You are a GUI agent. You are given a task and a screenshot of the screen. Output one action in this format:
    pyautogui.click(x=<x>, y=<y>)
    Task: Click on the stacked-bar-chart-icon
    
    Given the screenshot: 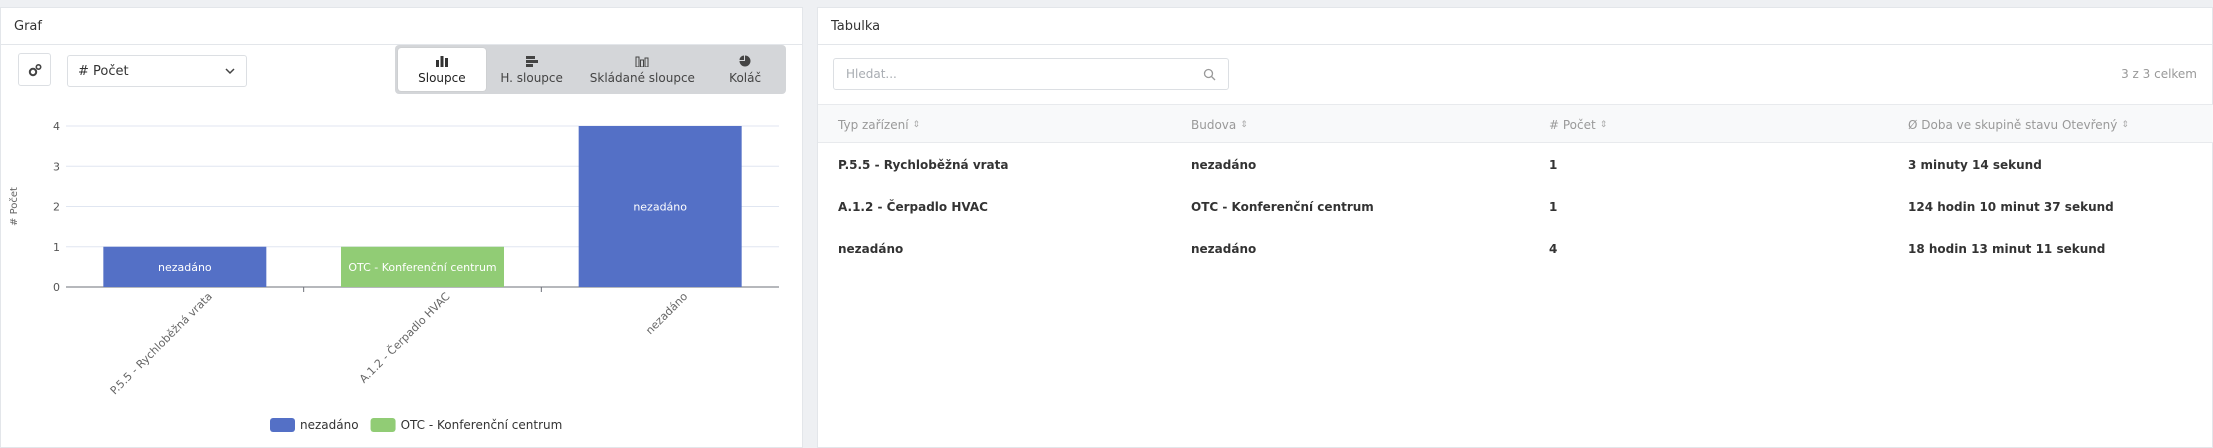 What is the action you would take?
    pyautogui.click(x=642, y=61)
    